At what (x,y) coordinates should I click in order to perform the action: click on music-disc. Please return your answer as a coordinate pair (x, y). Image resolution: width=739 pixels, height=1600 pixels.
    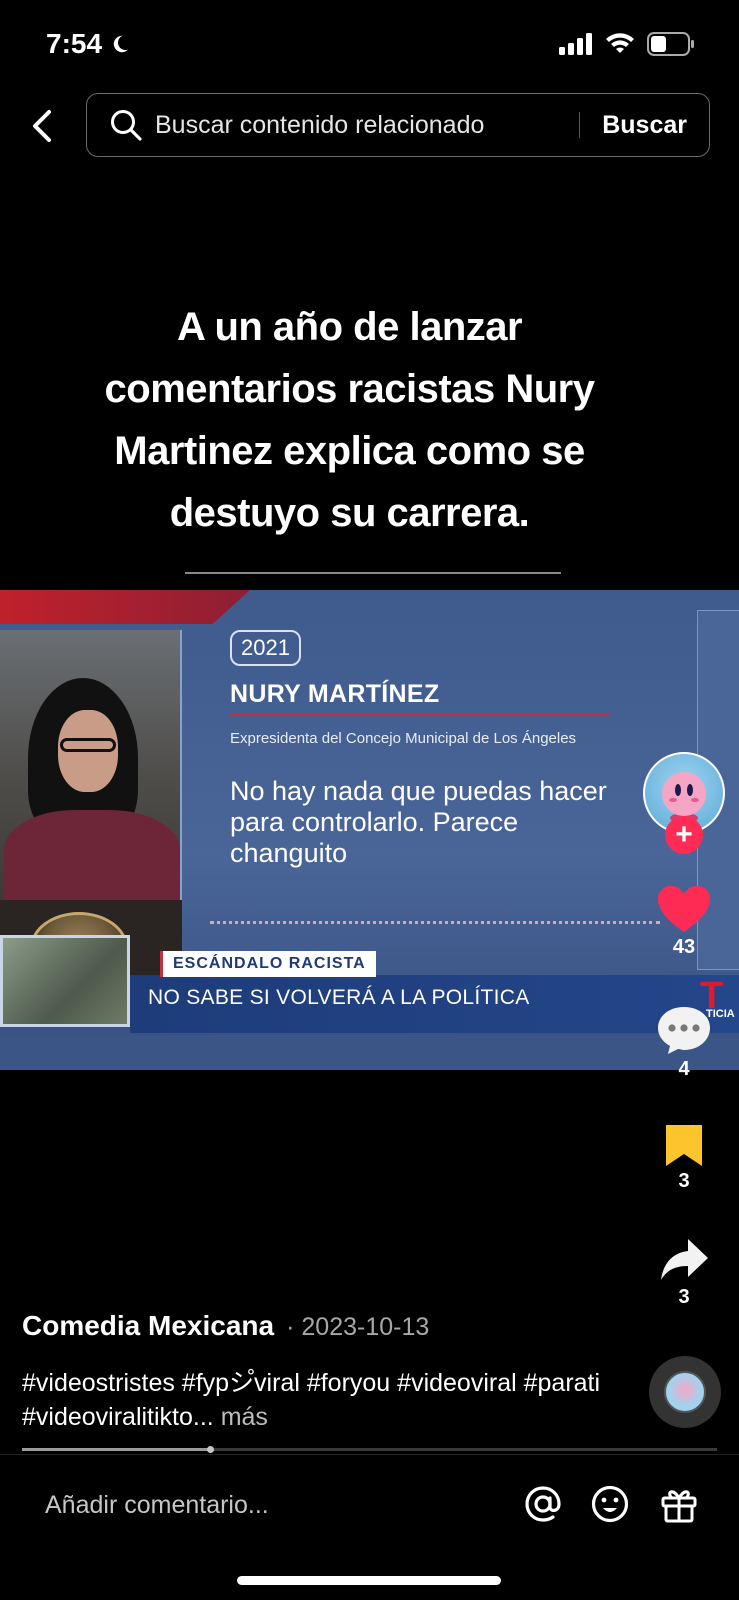
    Looking at the image, I should click on (685, 1392).